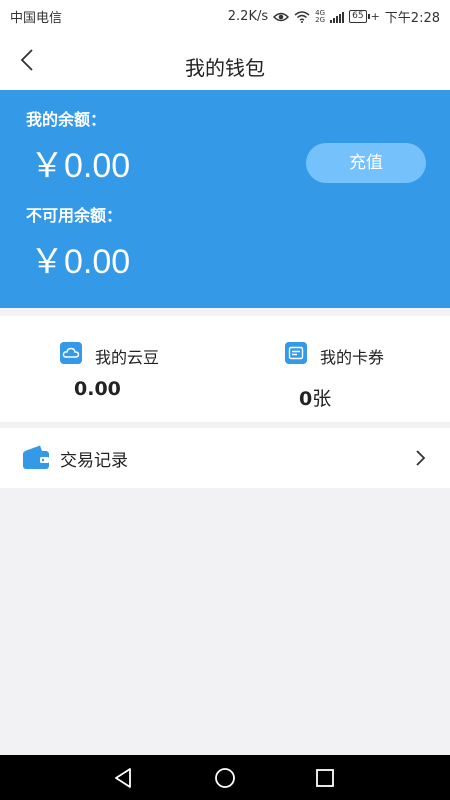  I want to click on nav-bar: 我的钱包, so click(225, 60).